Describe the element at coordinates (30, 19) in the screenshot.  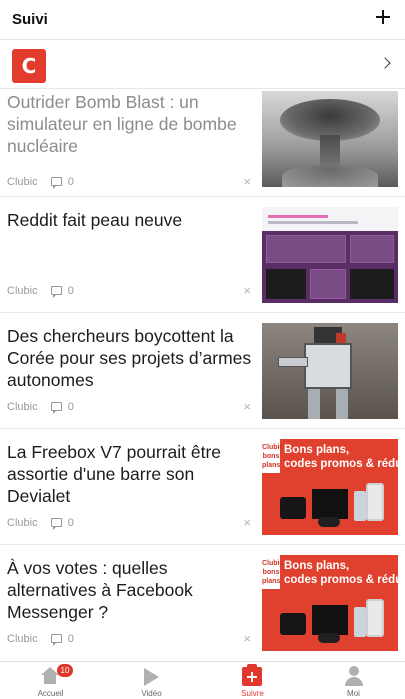
I see `page-title: Suivi` at that location.